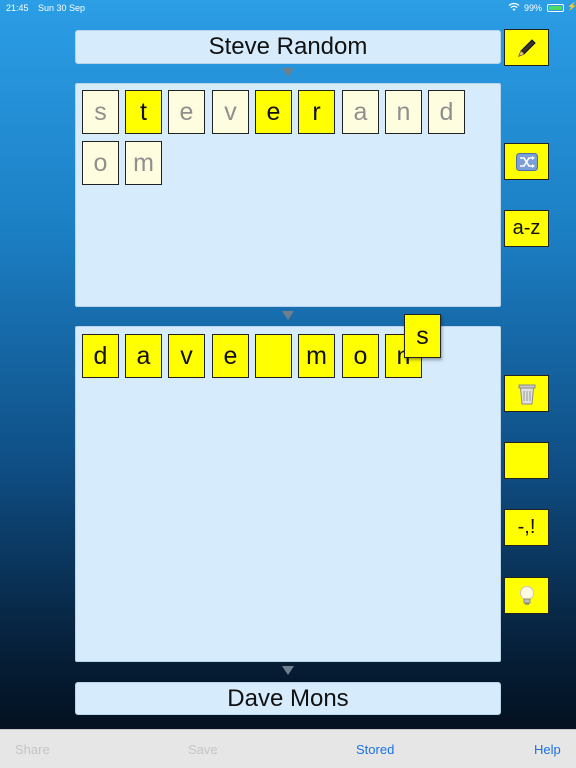 The image size is (576, 768). What do you see at coordinates (100, 356) in the screenshot?
I see `anagram-tile: d` at bounding box center [100, 356].